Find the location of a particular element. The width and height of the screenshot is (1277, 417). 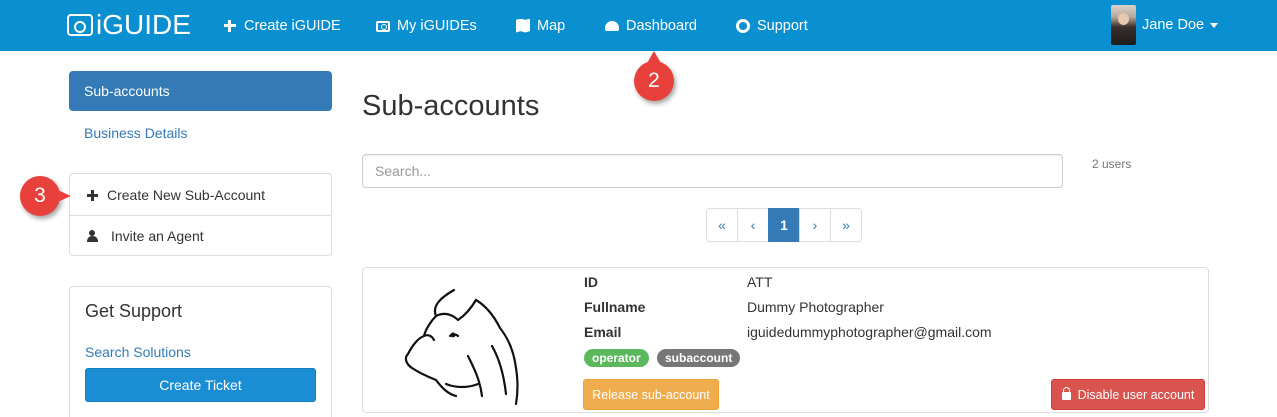

create-new-sub-account-label: Create New Sub-Account is located at coordinates (186, 194).